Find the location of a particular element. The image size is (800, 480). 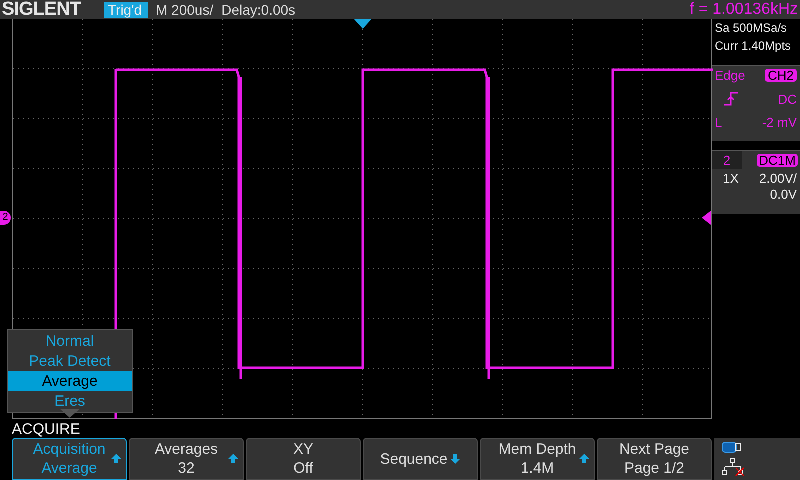

menu-item: Average is located at coordinates (70, 381).